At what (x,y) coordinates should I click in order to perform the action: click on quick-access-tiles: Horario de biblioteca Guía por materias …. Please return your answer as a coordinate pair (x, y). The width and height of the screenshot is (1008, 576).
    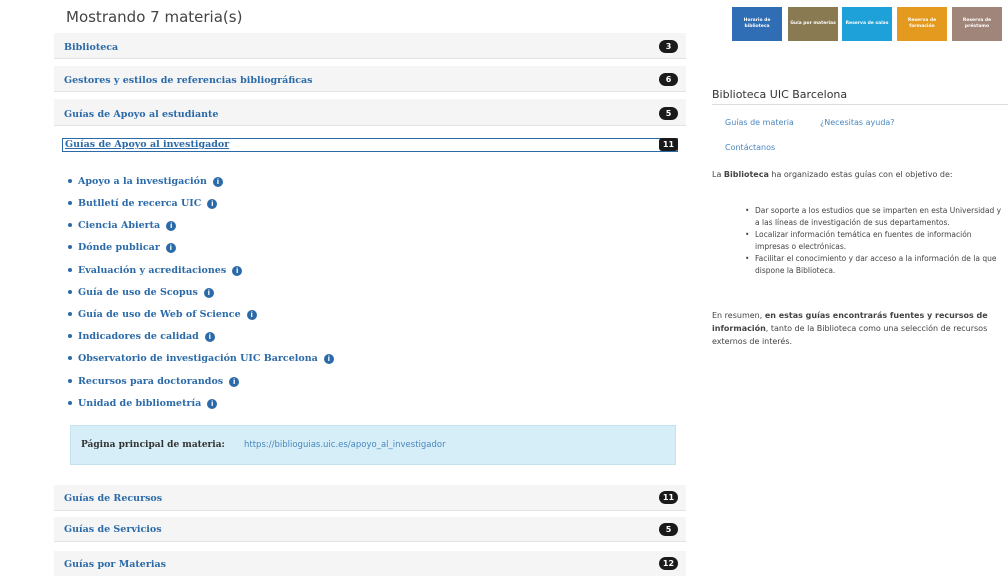
    Looking at the image, I should click on (867, 24).